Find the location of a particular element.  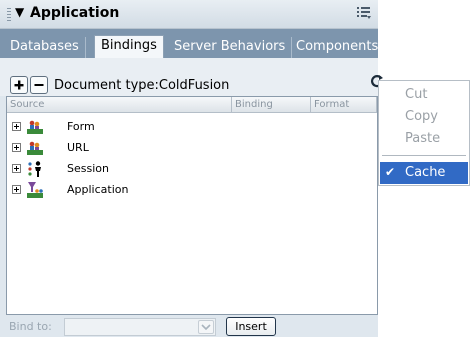

tree-item-label: Session is located at coordinates (88, 168).